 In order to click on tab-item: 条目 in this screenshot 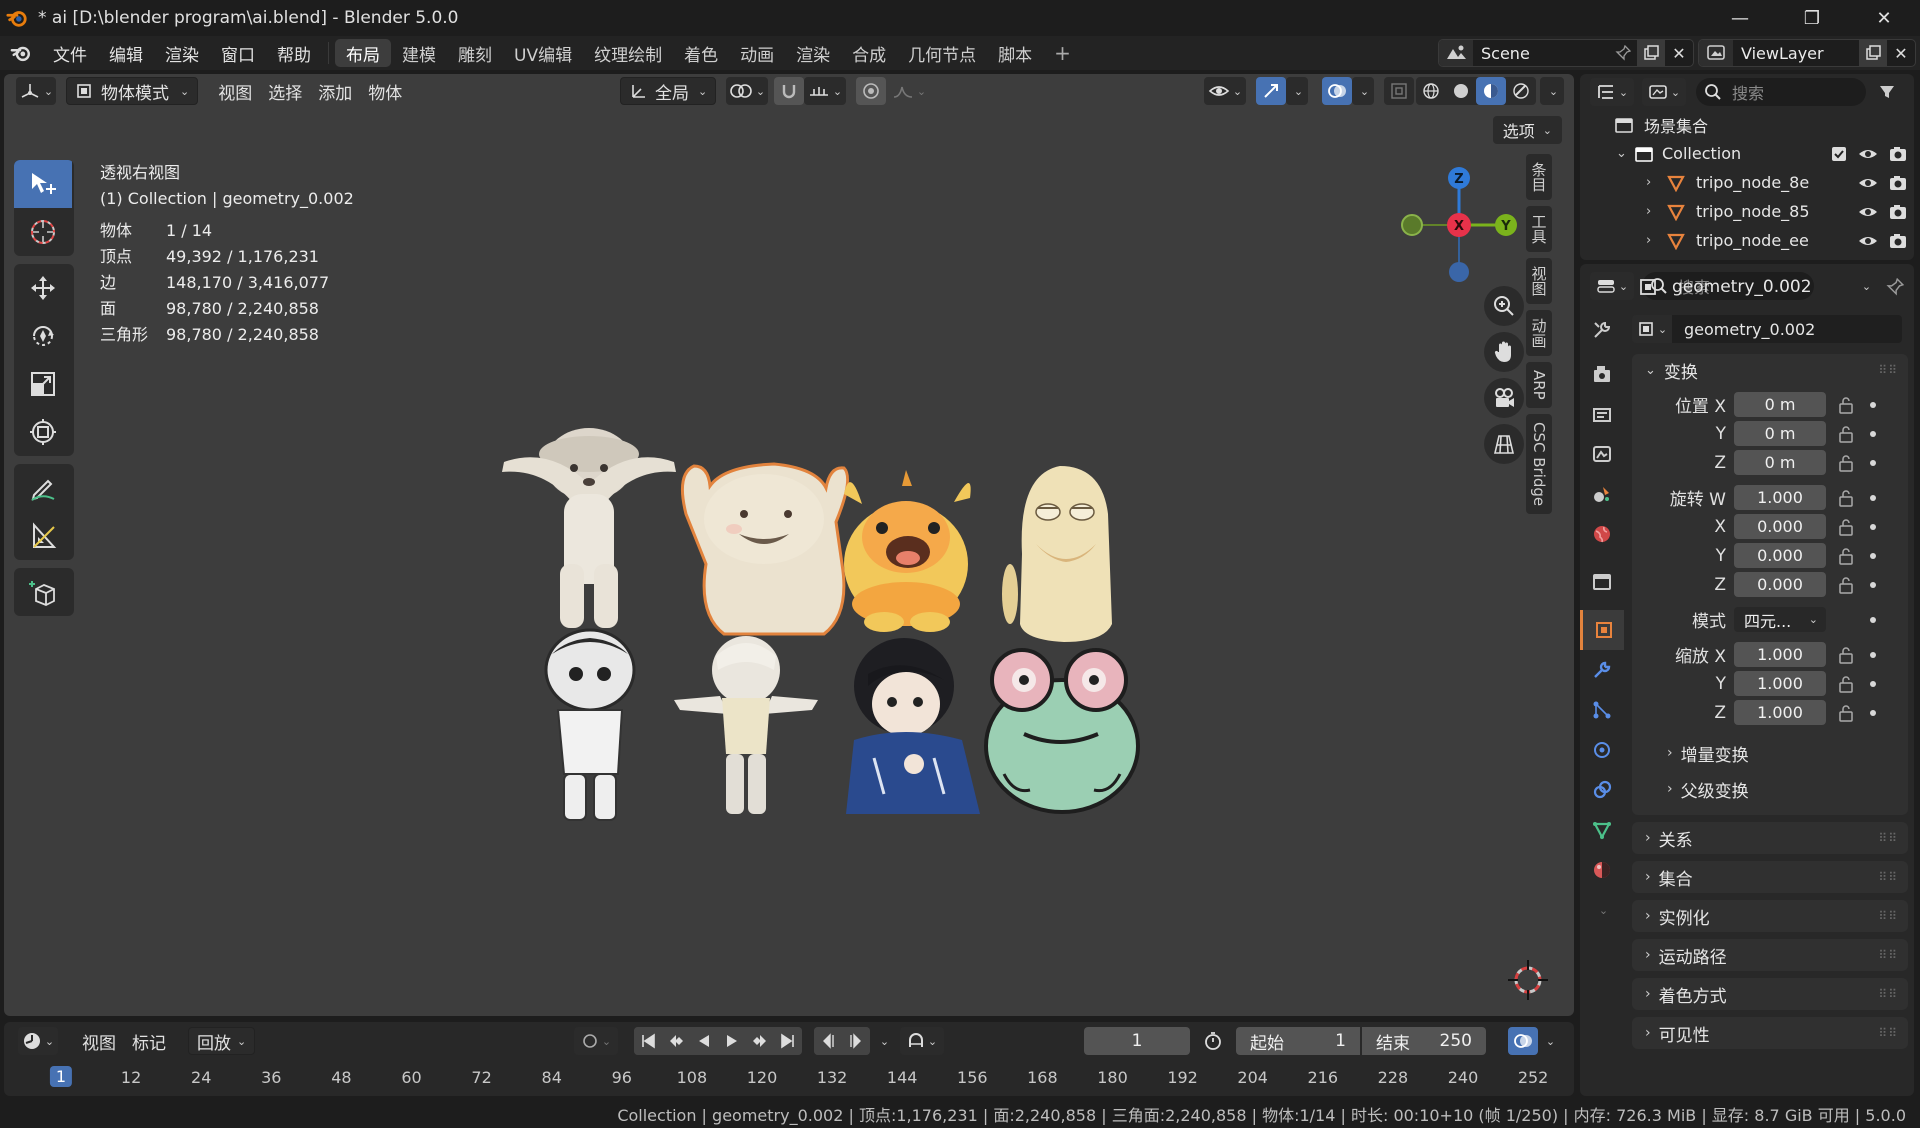, I will do `click(1539, 177)`.